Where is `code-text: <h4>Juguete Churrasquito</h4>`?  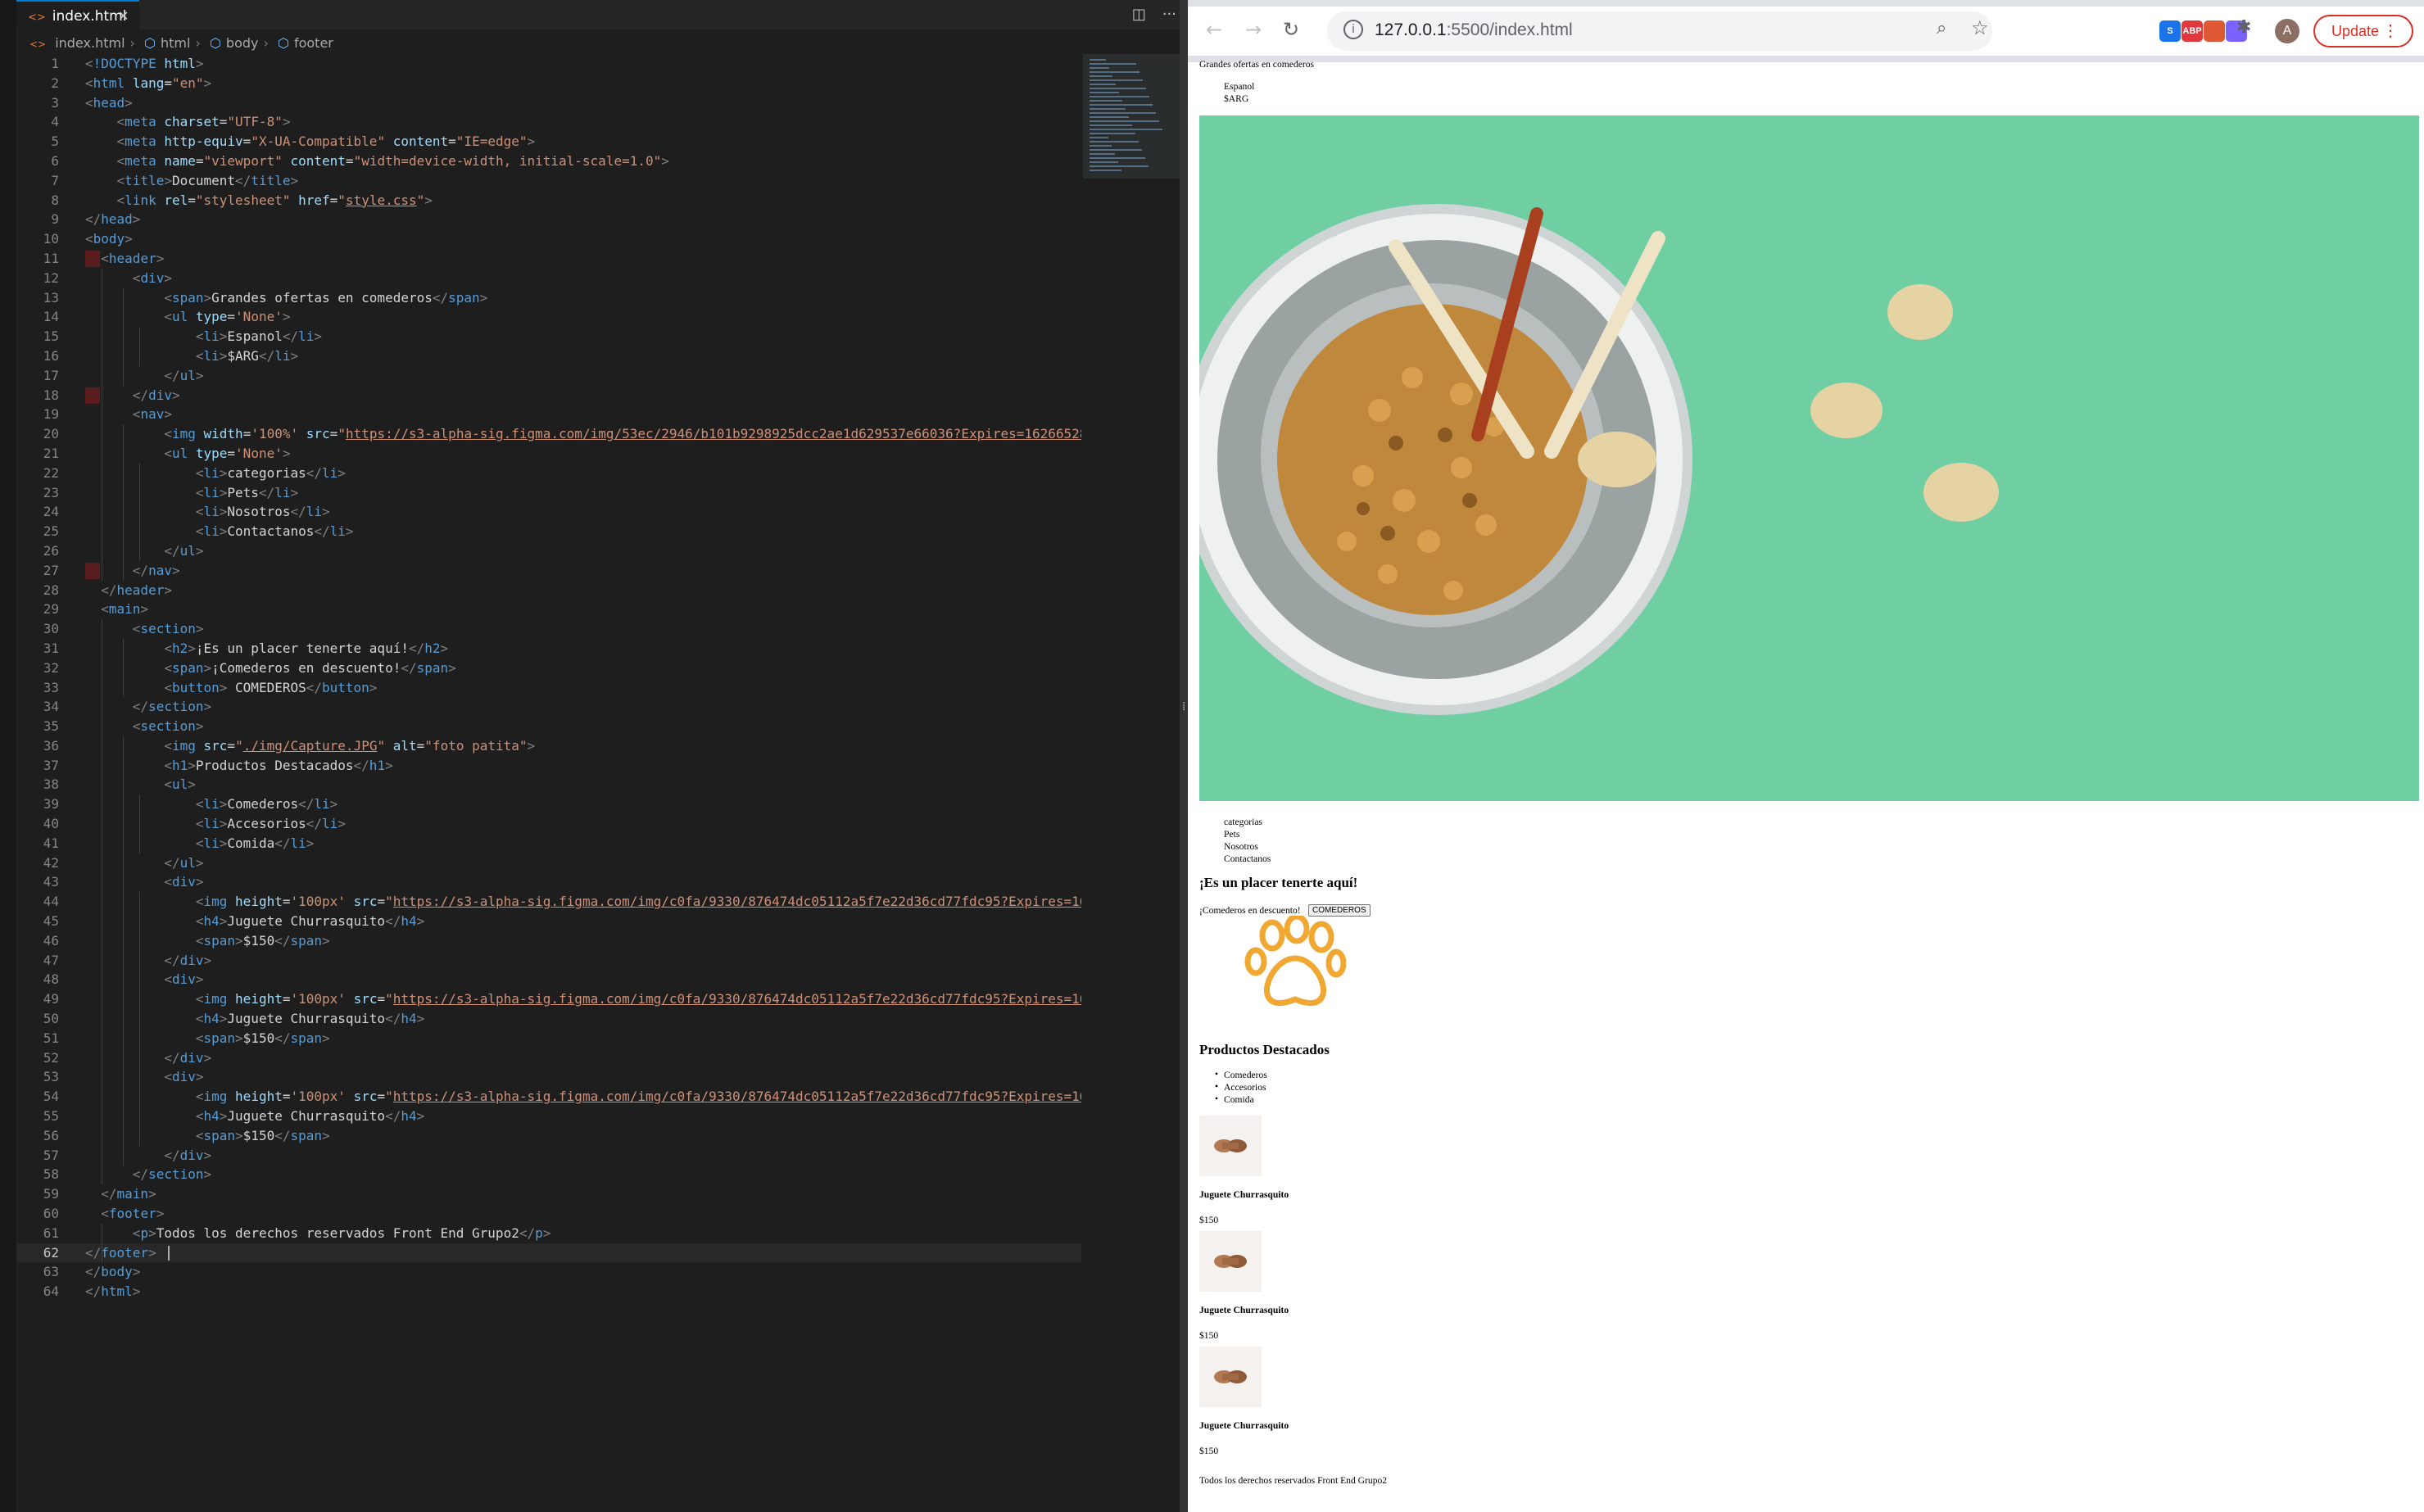
code-text: <h4>Juguete Churrasquito</h4> is located at coordinates (310, 1117).